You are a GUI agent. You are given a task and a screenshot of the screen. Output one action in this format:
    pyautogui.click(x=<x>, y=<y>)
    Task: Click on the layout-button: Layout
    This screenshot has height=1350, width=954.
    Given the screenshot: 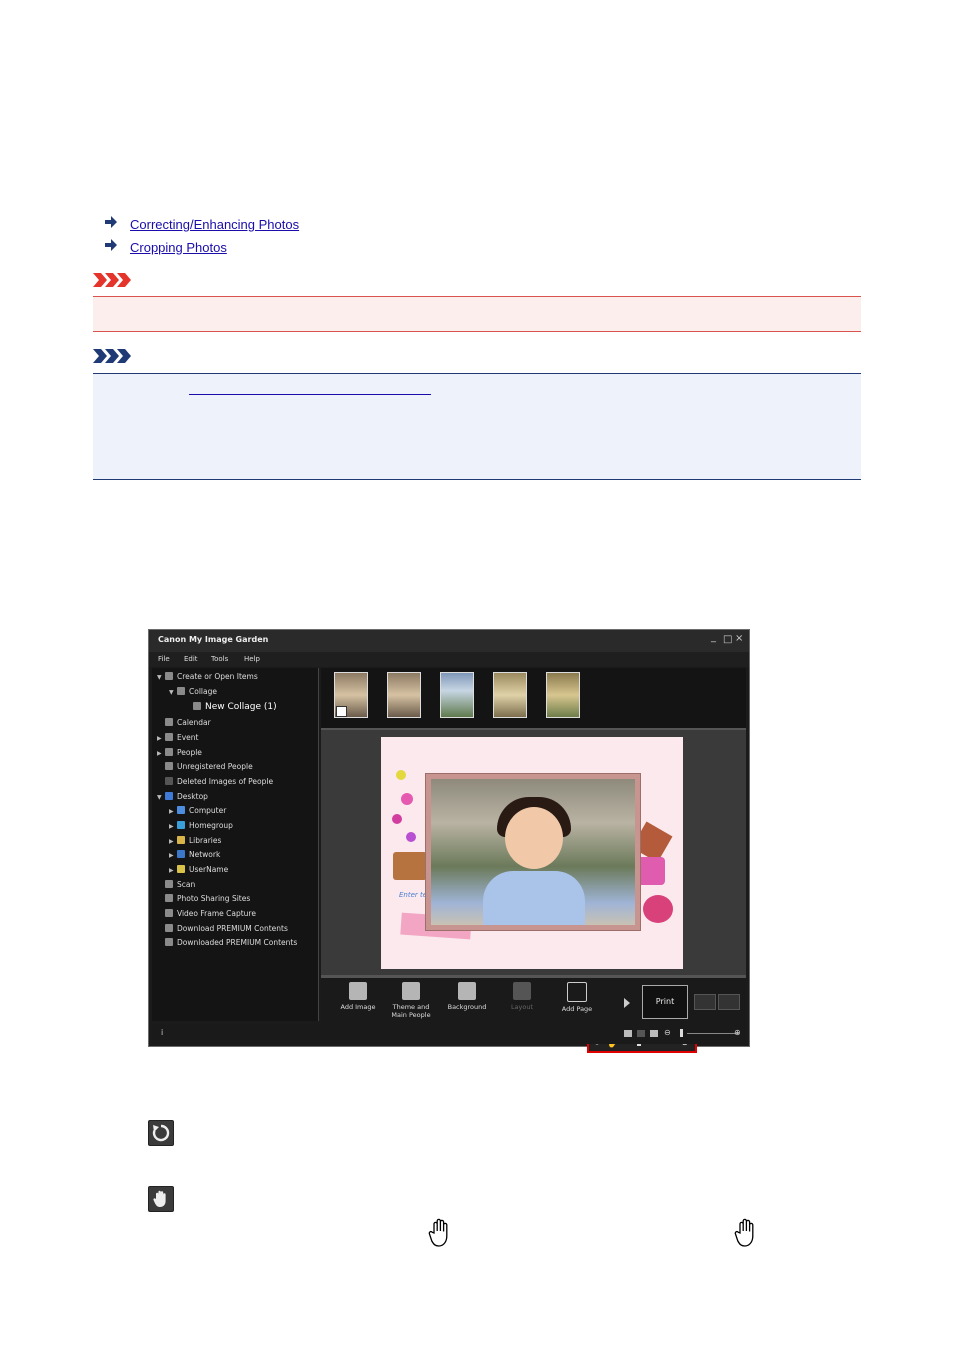 What is the action you would take?
    pyautogui.click(x=522, y=995)
    